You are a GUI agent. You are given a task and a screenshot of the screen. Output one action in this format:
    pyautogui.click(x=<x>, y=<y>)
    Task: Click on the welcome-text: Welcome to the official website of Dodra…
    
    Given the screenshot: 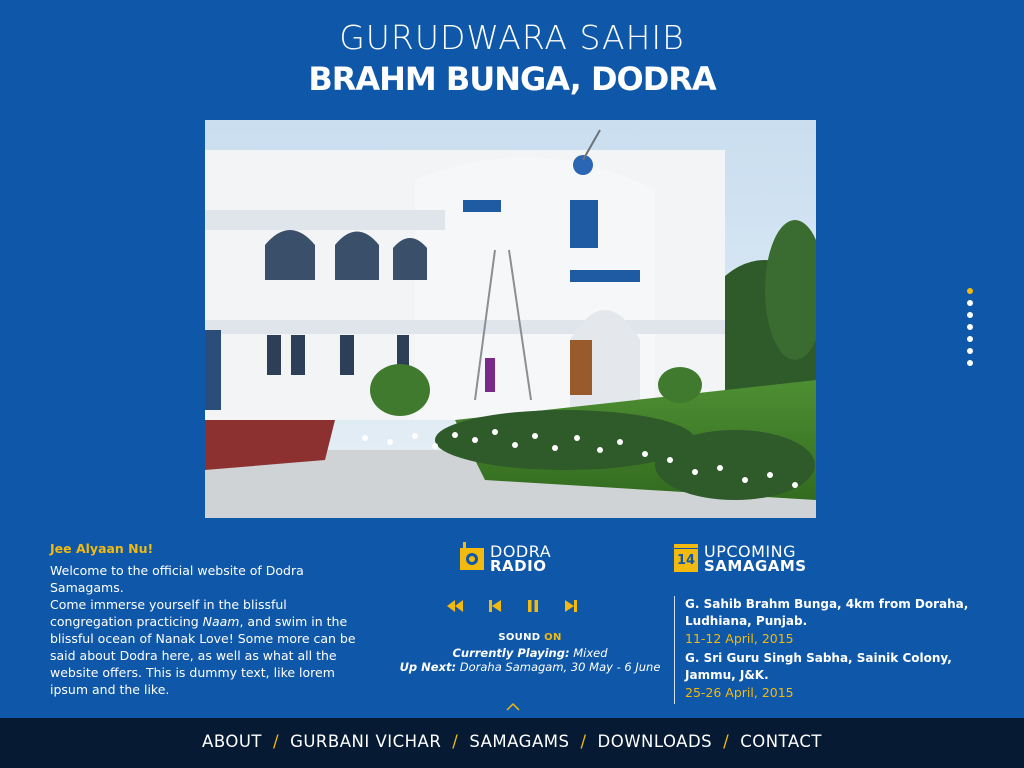 What is the action you would take?
    pyautogui.click(x=205, y=630)
    